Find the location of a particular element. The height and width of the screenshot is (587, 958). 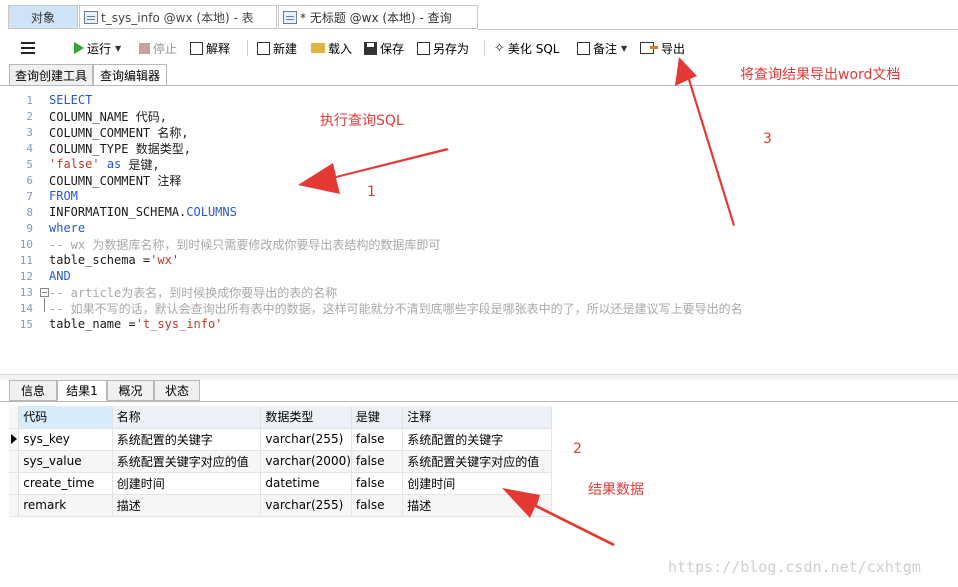

tab-objects: 对象 is located at coordinates (43, 17).